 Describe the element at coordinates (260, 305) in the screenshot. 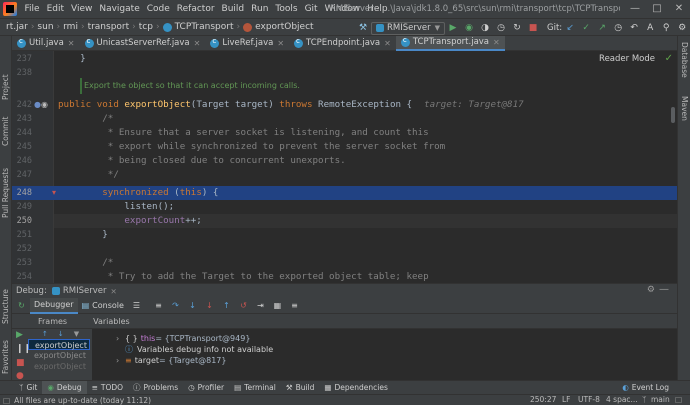

I see `run-to-cursor-icon: ⇥` at that location.